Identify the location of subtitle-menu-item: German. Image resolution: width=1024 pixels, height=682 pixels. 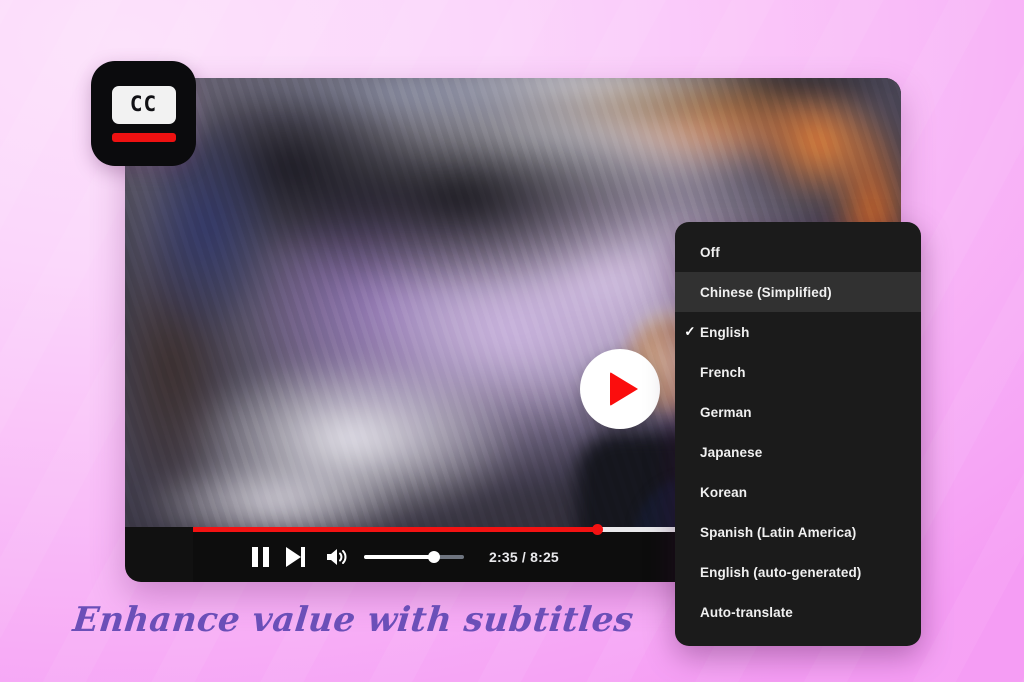
(798, 412).